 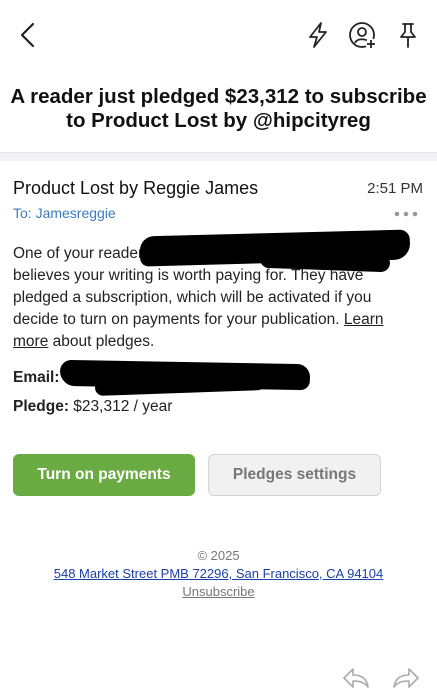 I want to click on unsubscribe-link: Unsubscribe, so click(x=218, y=591).